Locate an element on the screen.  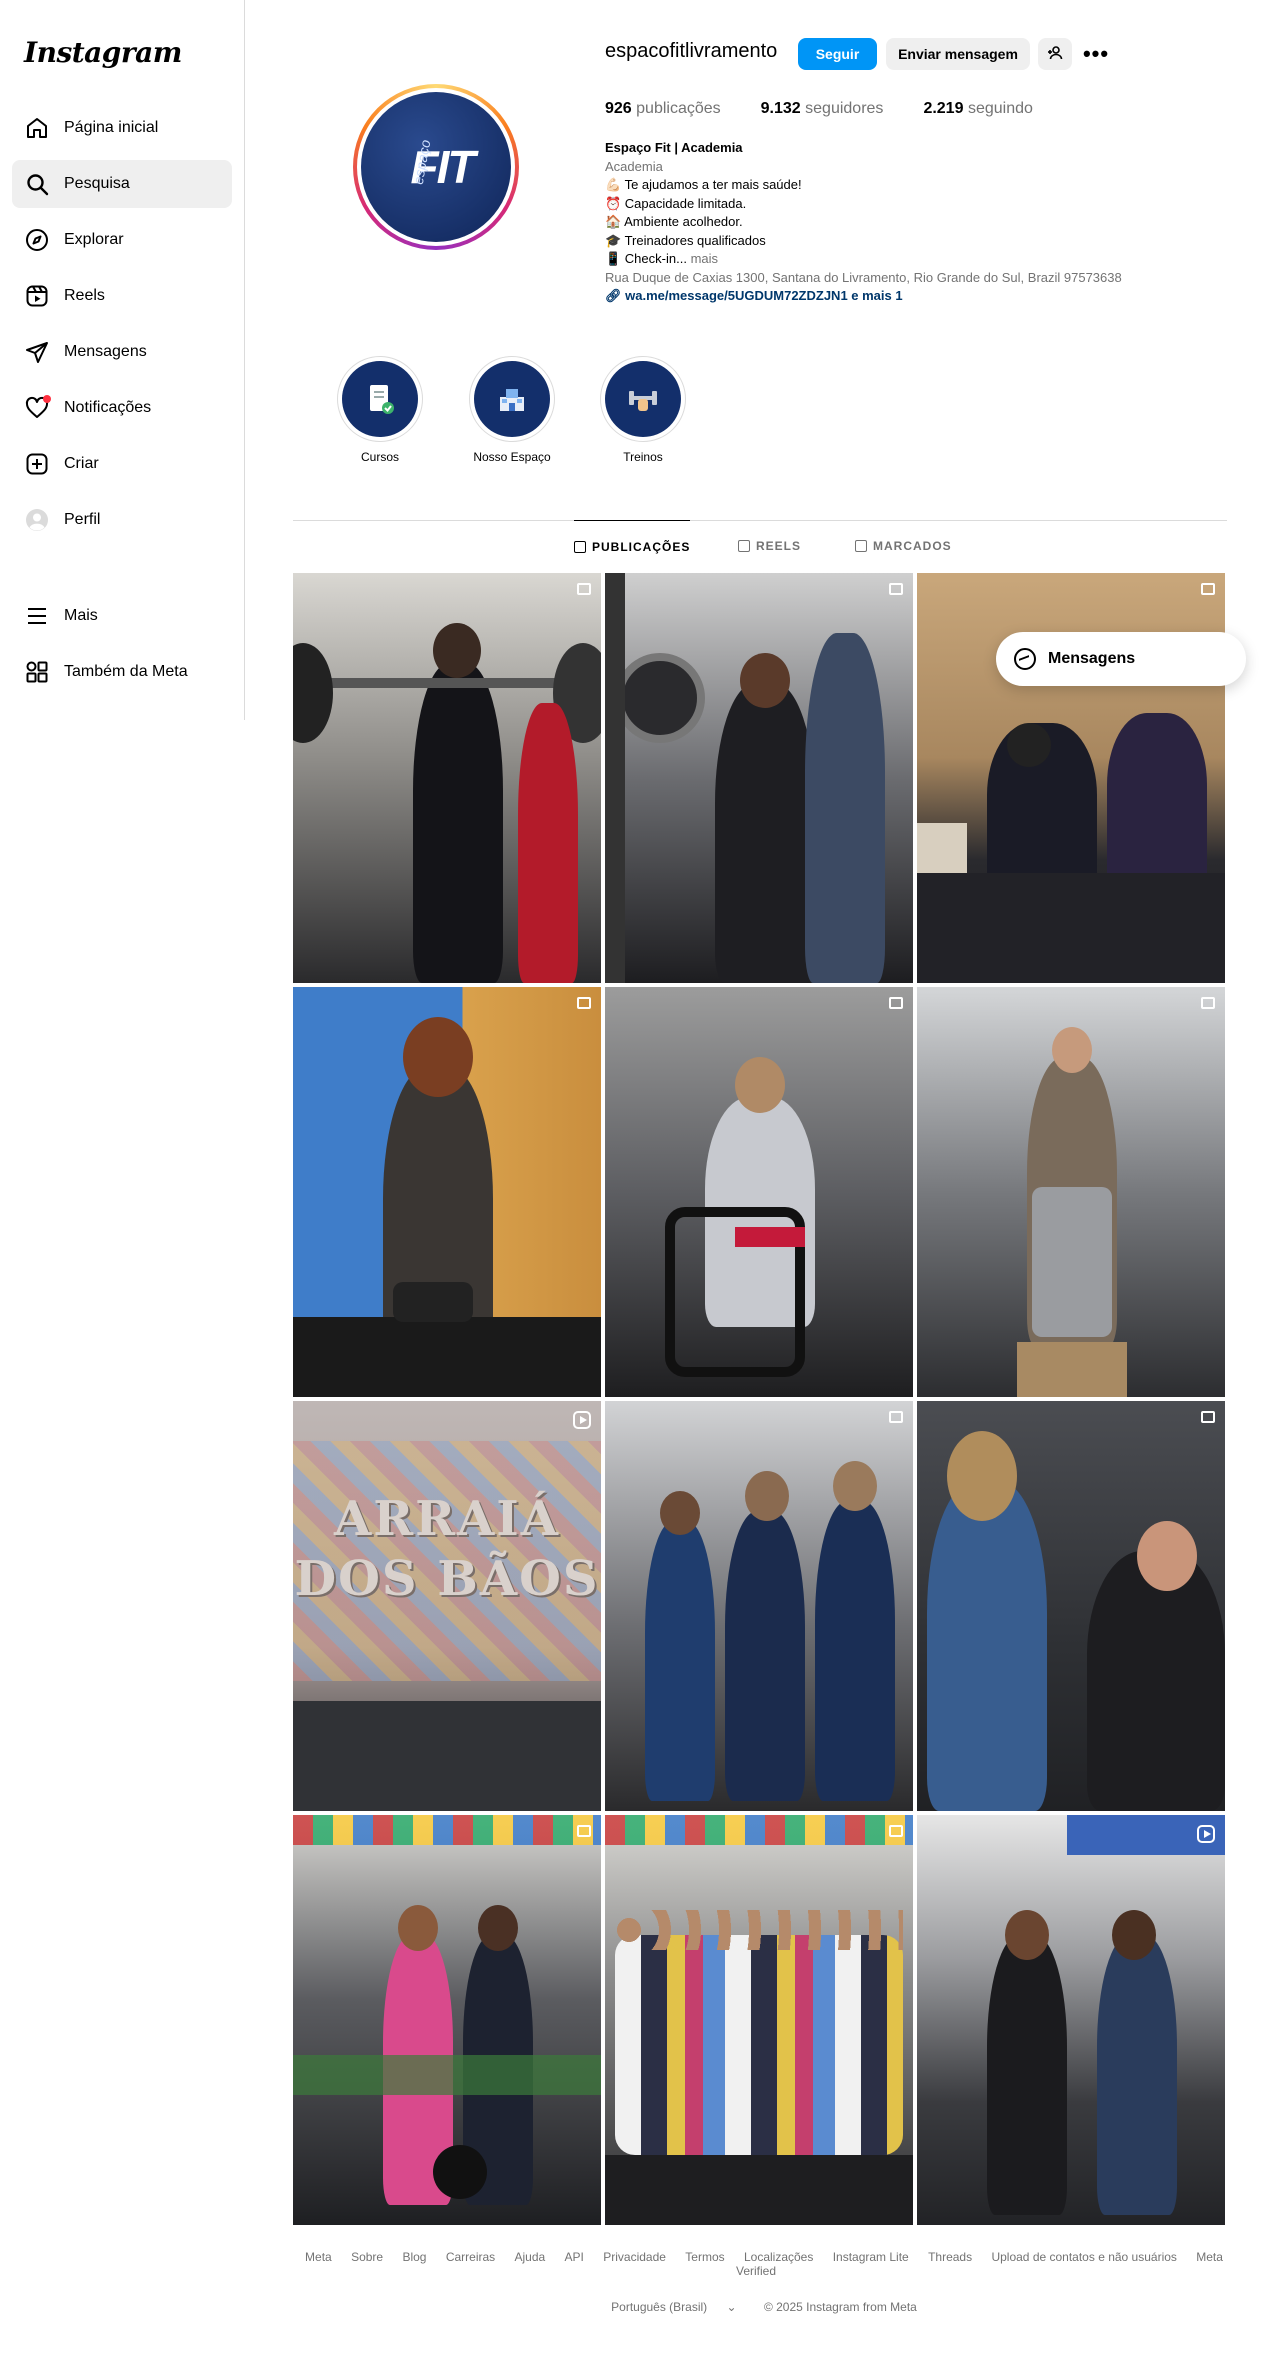
chevron-down-icon: ⌄ is located at coordinates (731, 2307).